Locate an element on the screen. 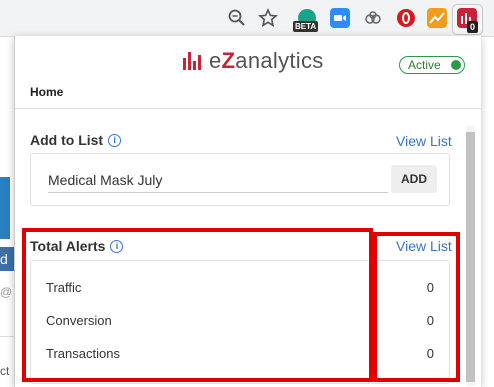 The image size is (494, 387). ezanalytics-logo: eZanalytics is located at coordinates (253, 61).